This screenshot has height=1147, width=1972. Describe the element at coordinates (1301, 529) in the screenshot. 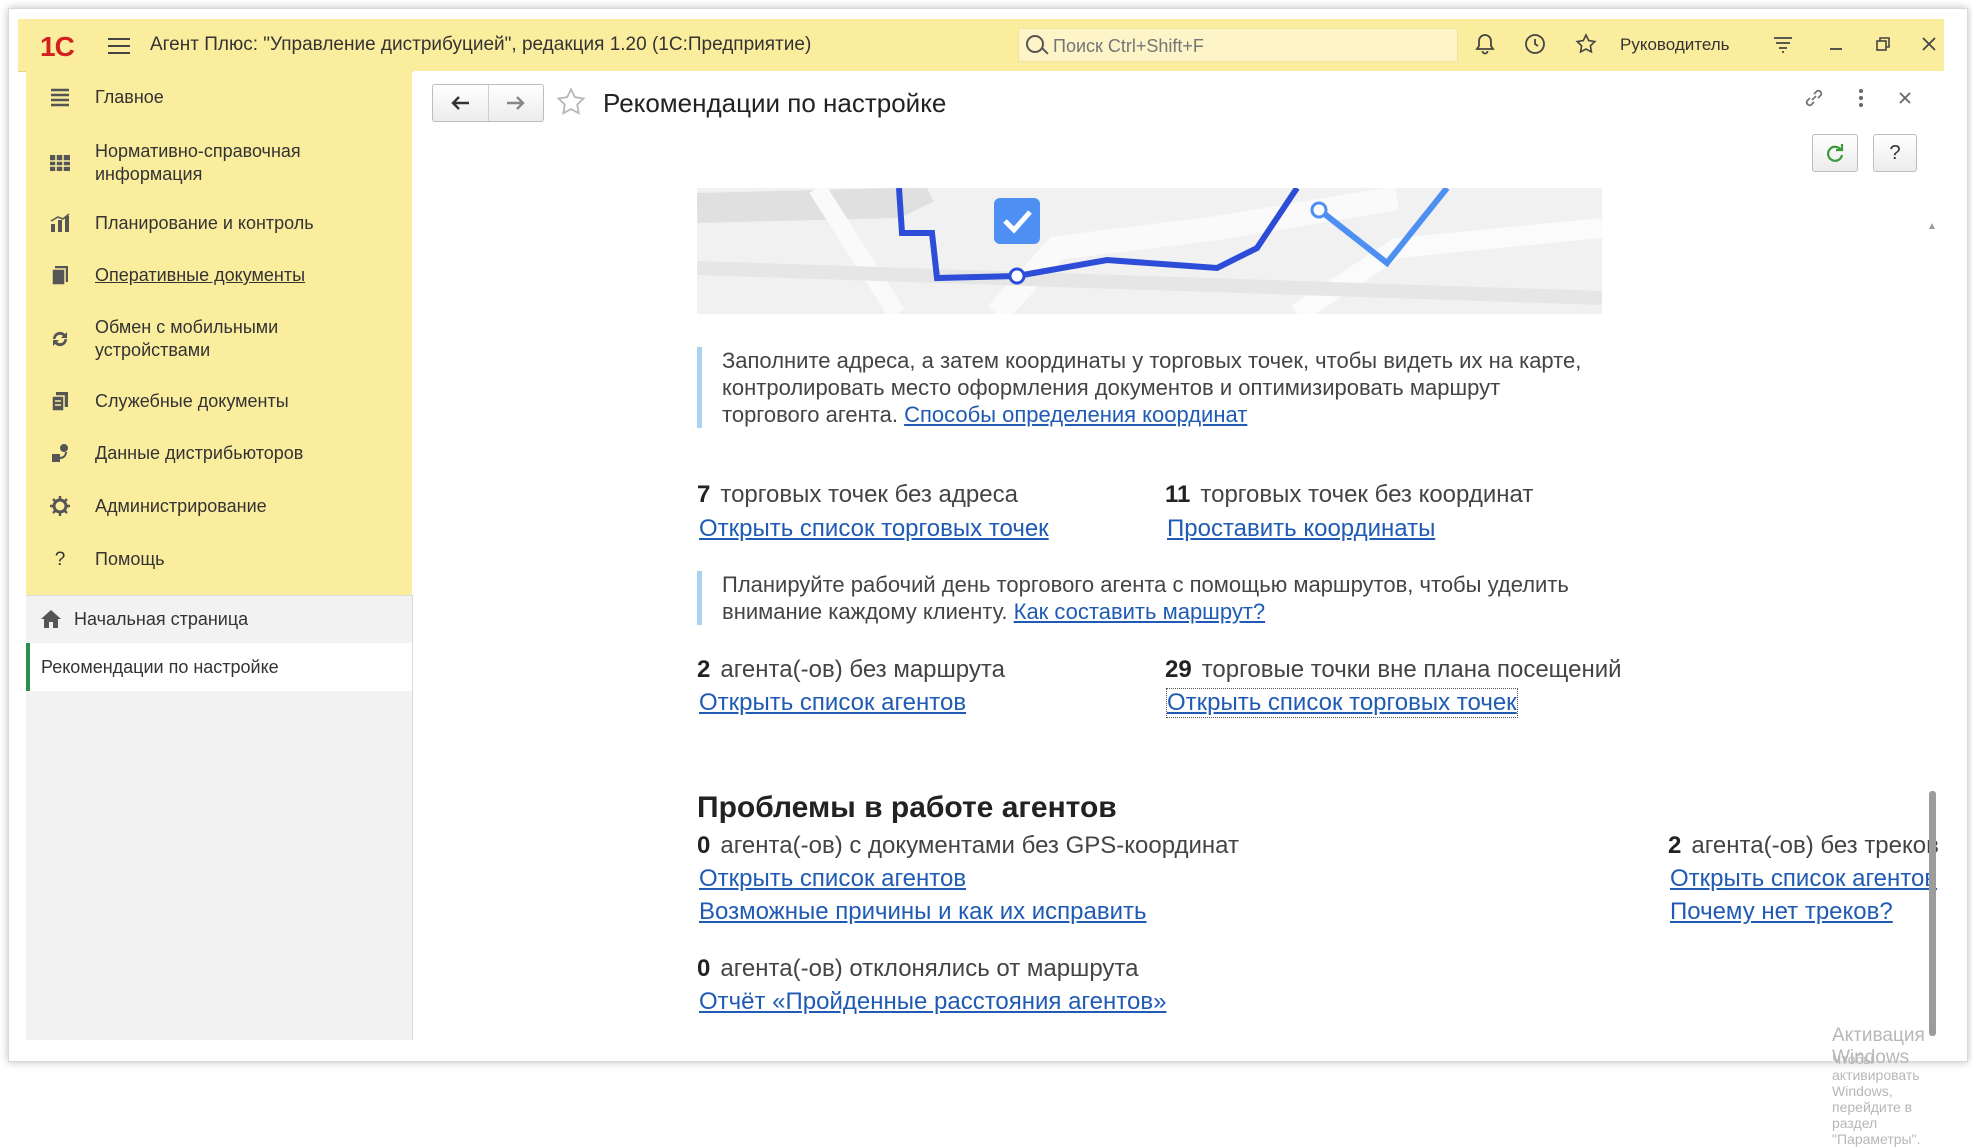

I see `set-coordinates-link: Проставить координаты` at that location.